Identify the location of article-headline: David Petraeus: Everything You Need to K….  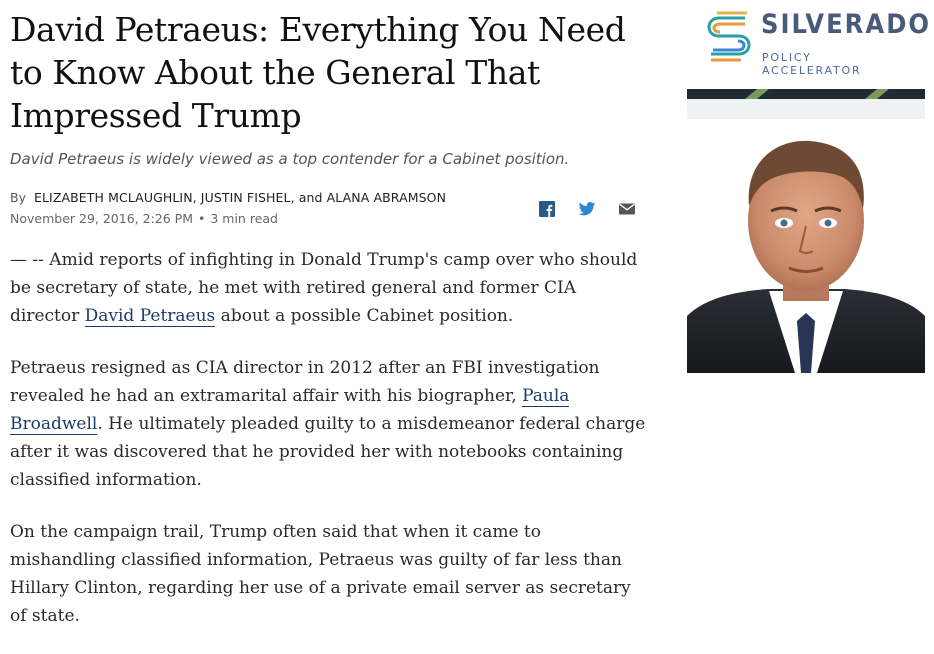
(318, 72).